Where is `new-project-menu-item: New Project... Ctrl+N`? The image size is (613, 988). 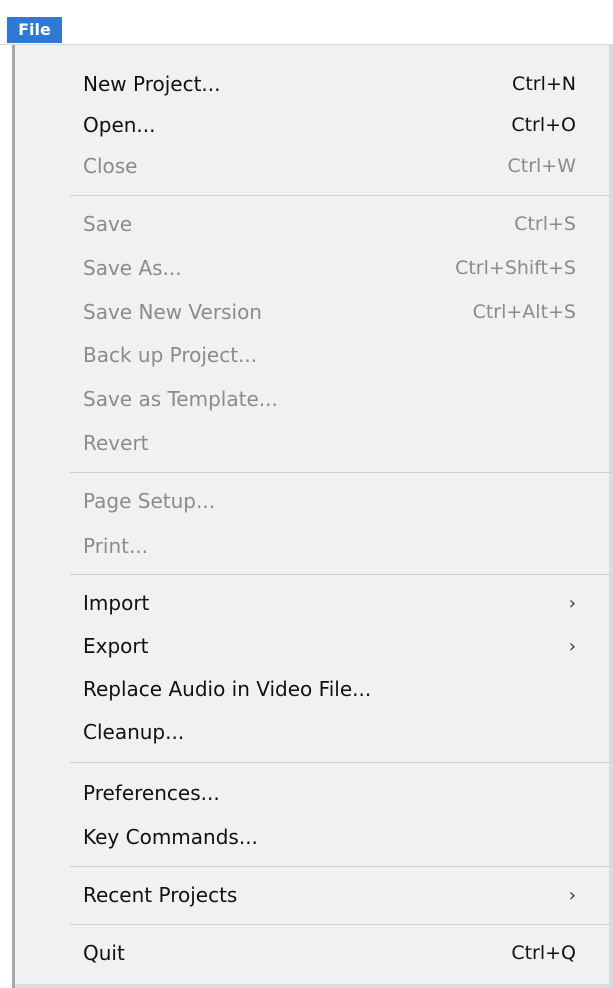
new-project-menu-item: New Project... Ctrl+N is located at coordinates (311, 84).